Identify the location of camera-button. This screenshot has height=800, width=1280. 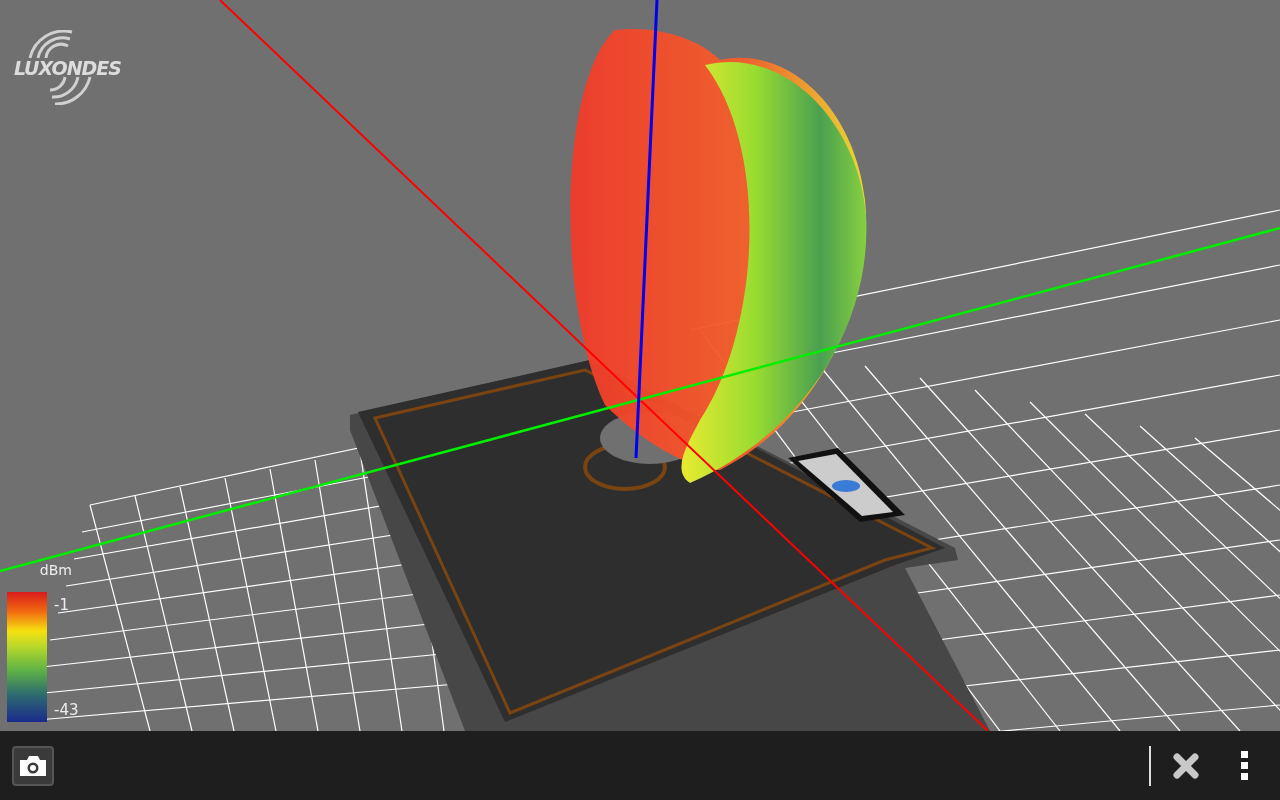
(33, 765).